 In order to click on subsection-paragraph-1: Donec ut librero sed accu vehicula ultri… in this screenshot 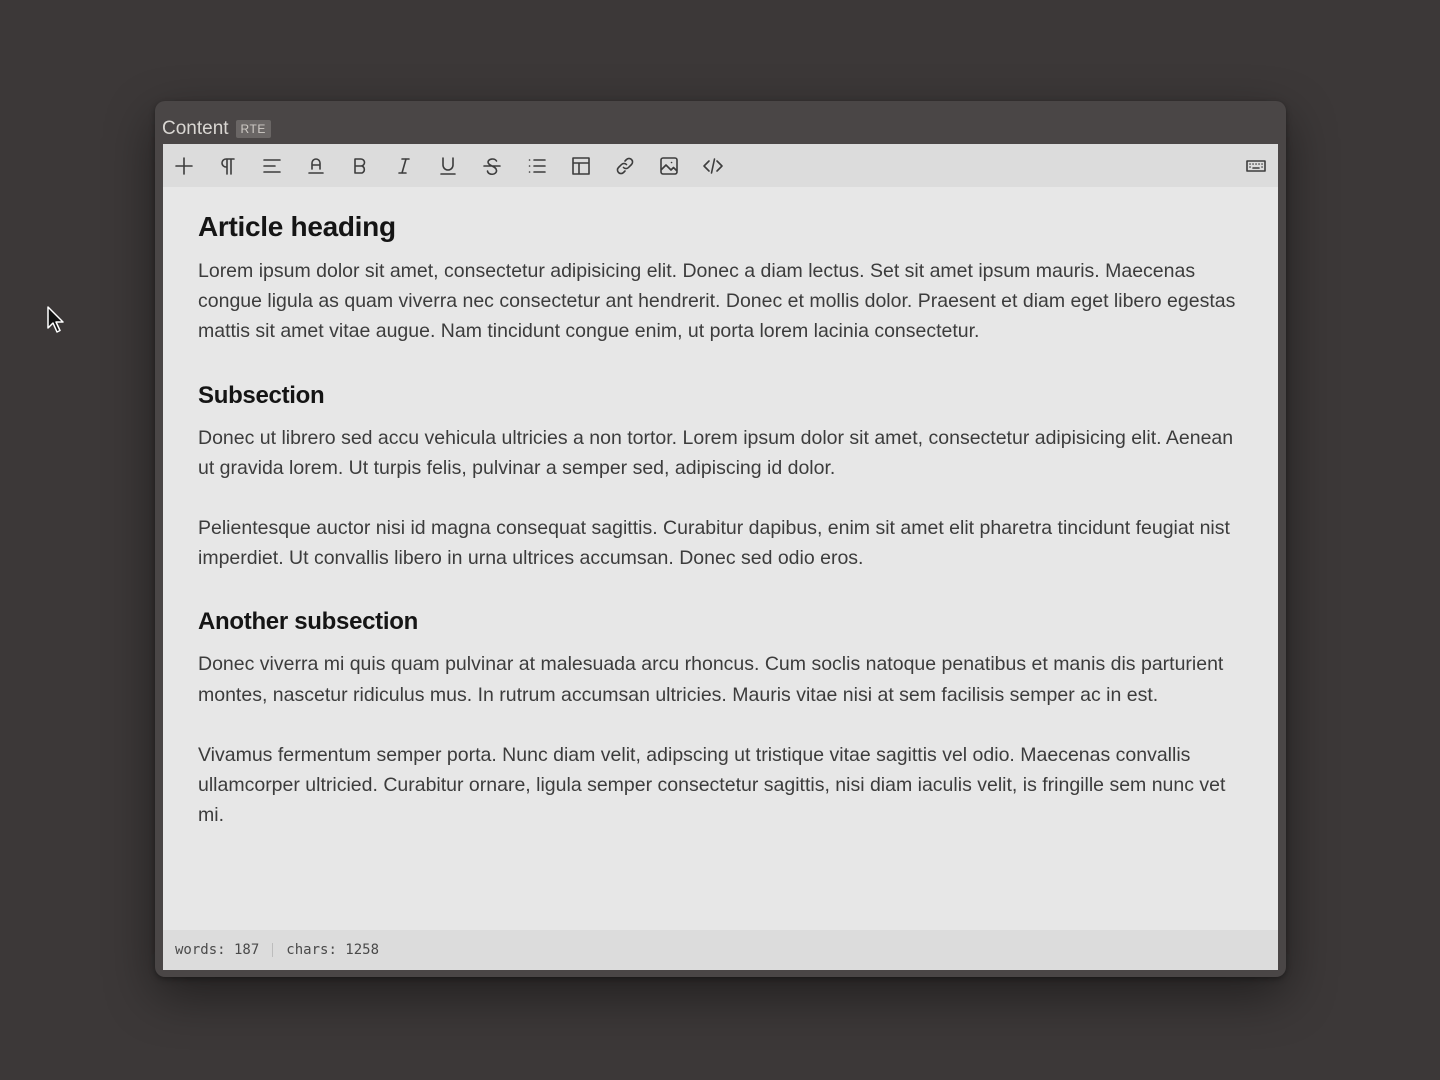, I will do `click(716, 452)`.